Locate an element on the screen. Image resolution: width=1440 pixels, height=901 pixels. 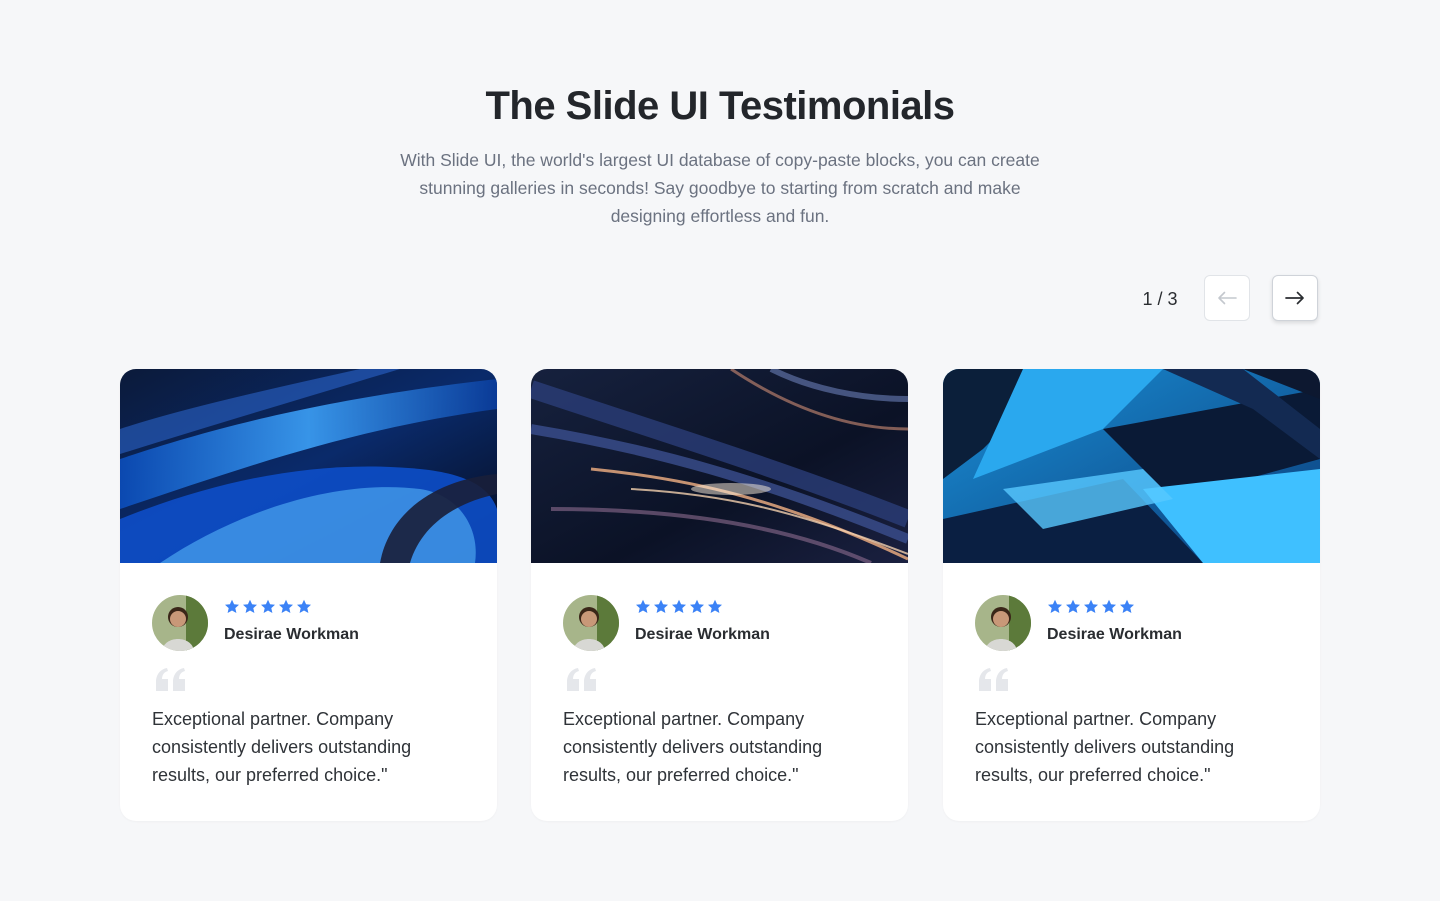
previous-button is located at coordinates (1227, 298).